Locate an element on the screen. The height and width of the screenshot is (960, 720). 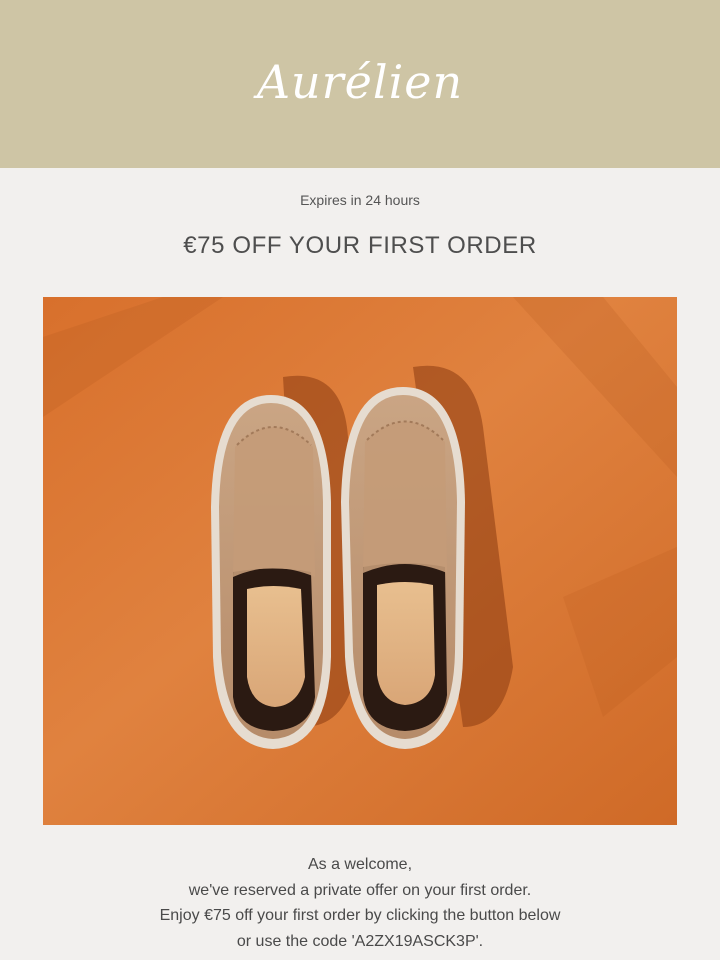
offer-headline: €75 OFF YOUR FIRST ORDER is located at coordinates (360, 245).